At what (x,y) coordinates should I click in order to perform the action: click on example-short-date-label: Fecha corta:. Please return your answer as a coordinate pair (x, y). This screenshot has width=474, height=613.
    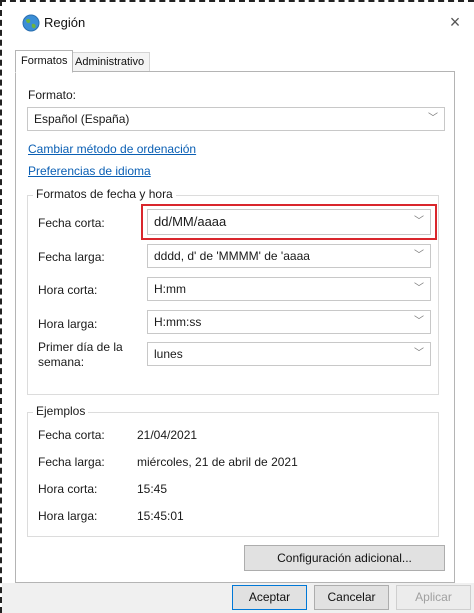
    Looking at the image, I should click on (71, 435).